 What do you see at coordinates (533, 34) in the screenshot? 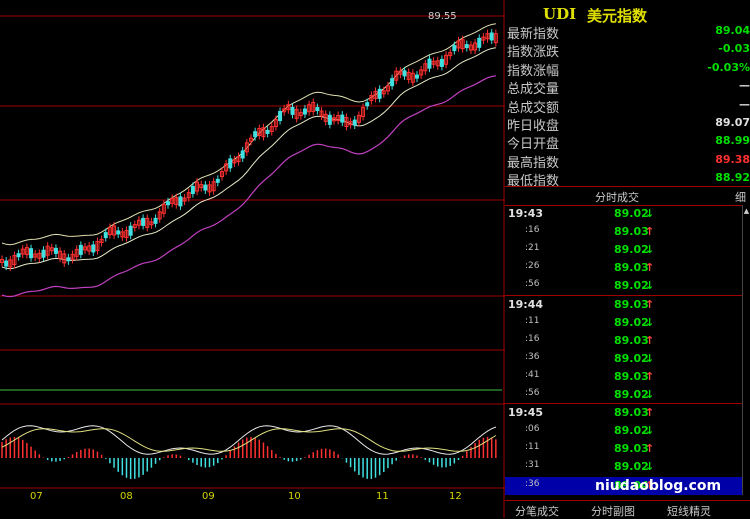
I see `stat-label: 最新指数` at bounding box center [533, 34].